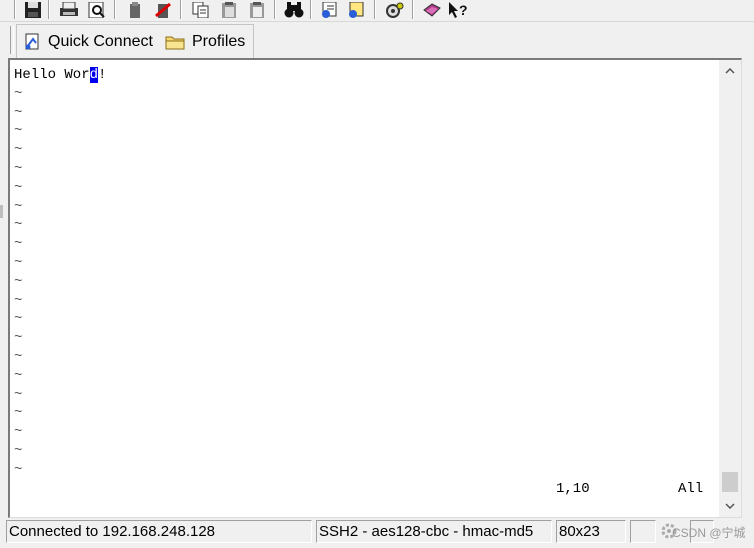  What do you see at coordinates (100, 41) in the screenshot?
I see `quick-connect-label: Quick Connect` at bounding box center [100, 41].